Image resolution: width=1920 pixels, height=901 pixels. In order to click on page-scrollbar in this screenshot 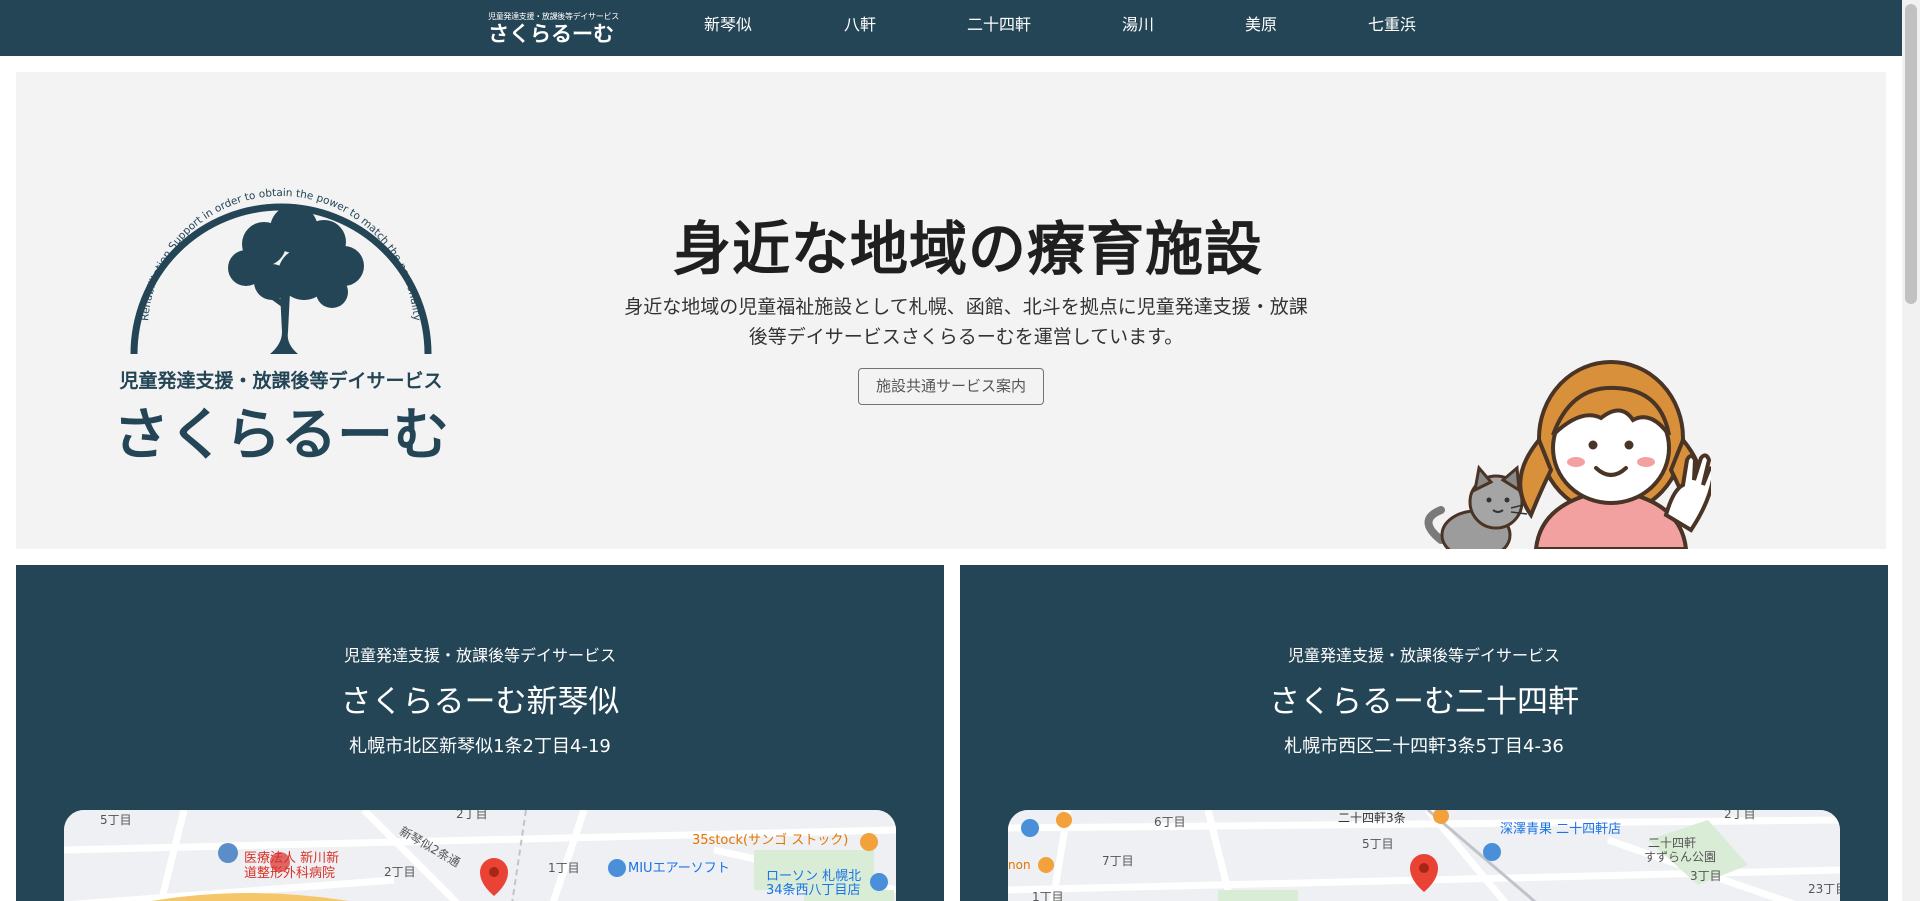, I will do `click(1911, 450)`.